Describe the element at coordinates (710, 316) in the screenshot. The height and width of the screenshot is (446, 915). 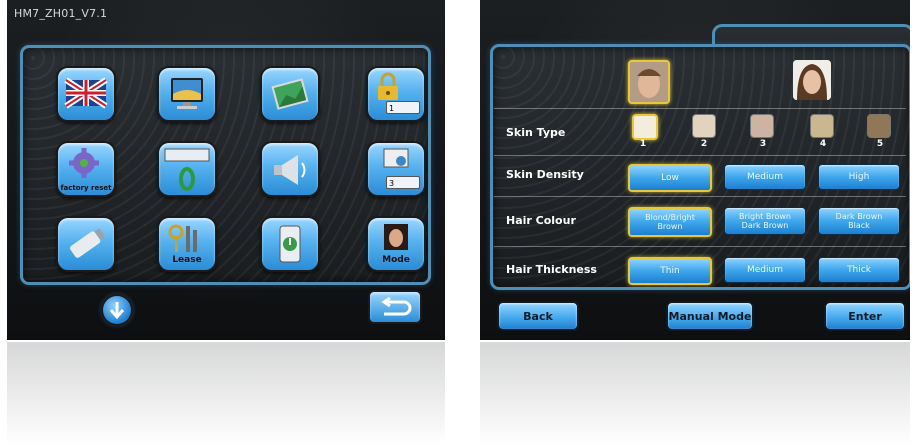
I see `manual-mode-button: Manual Mode` at that location.